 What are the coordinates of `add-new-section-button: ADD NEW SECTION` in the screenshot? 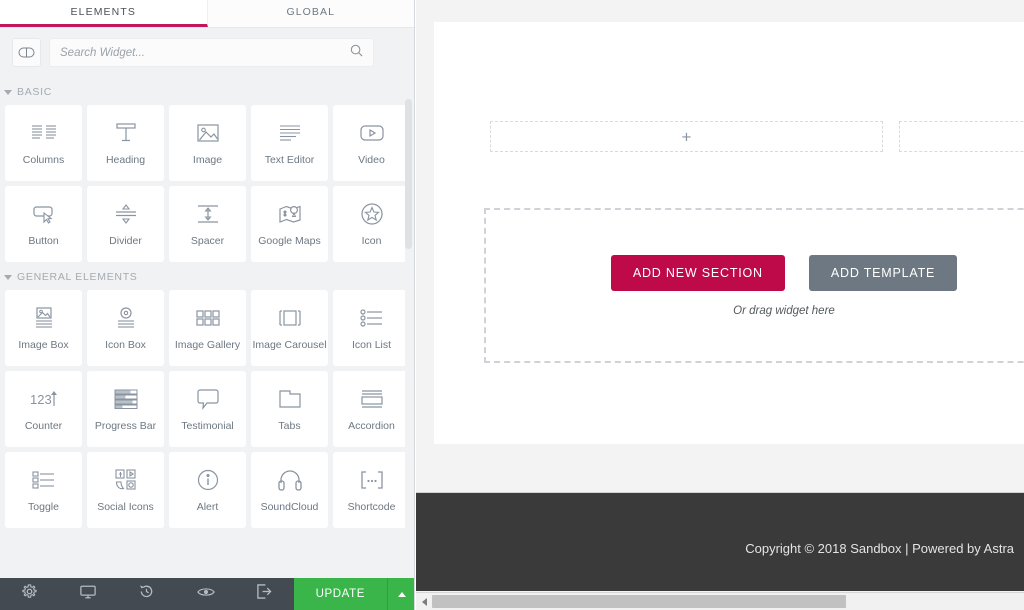 It's located at (697, 272).